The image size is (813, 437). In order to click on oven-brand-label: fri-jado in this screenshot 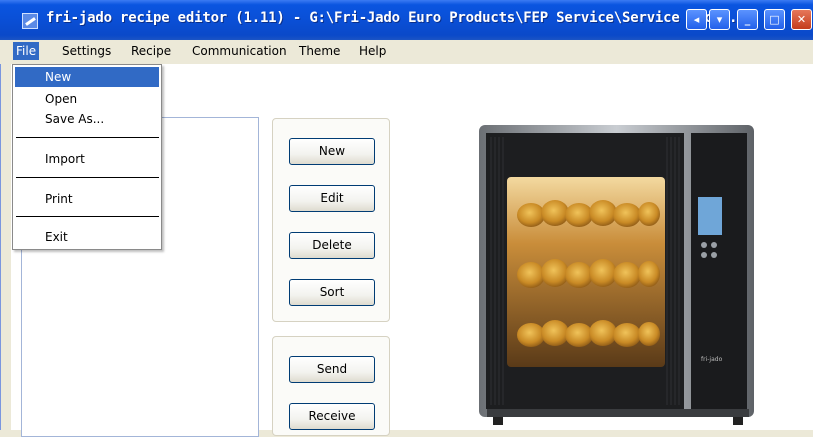, I will do `click(712, 359)`.